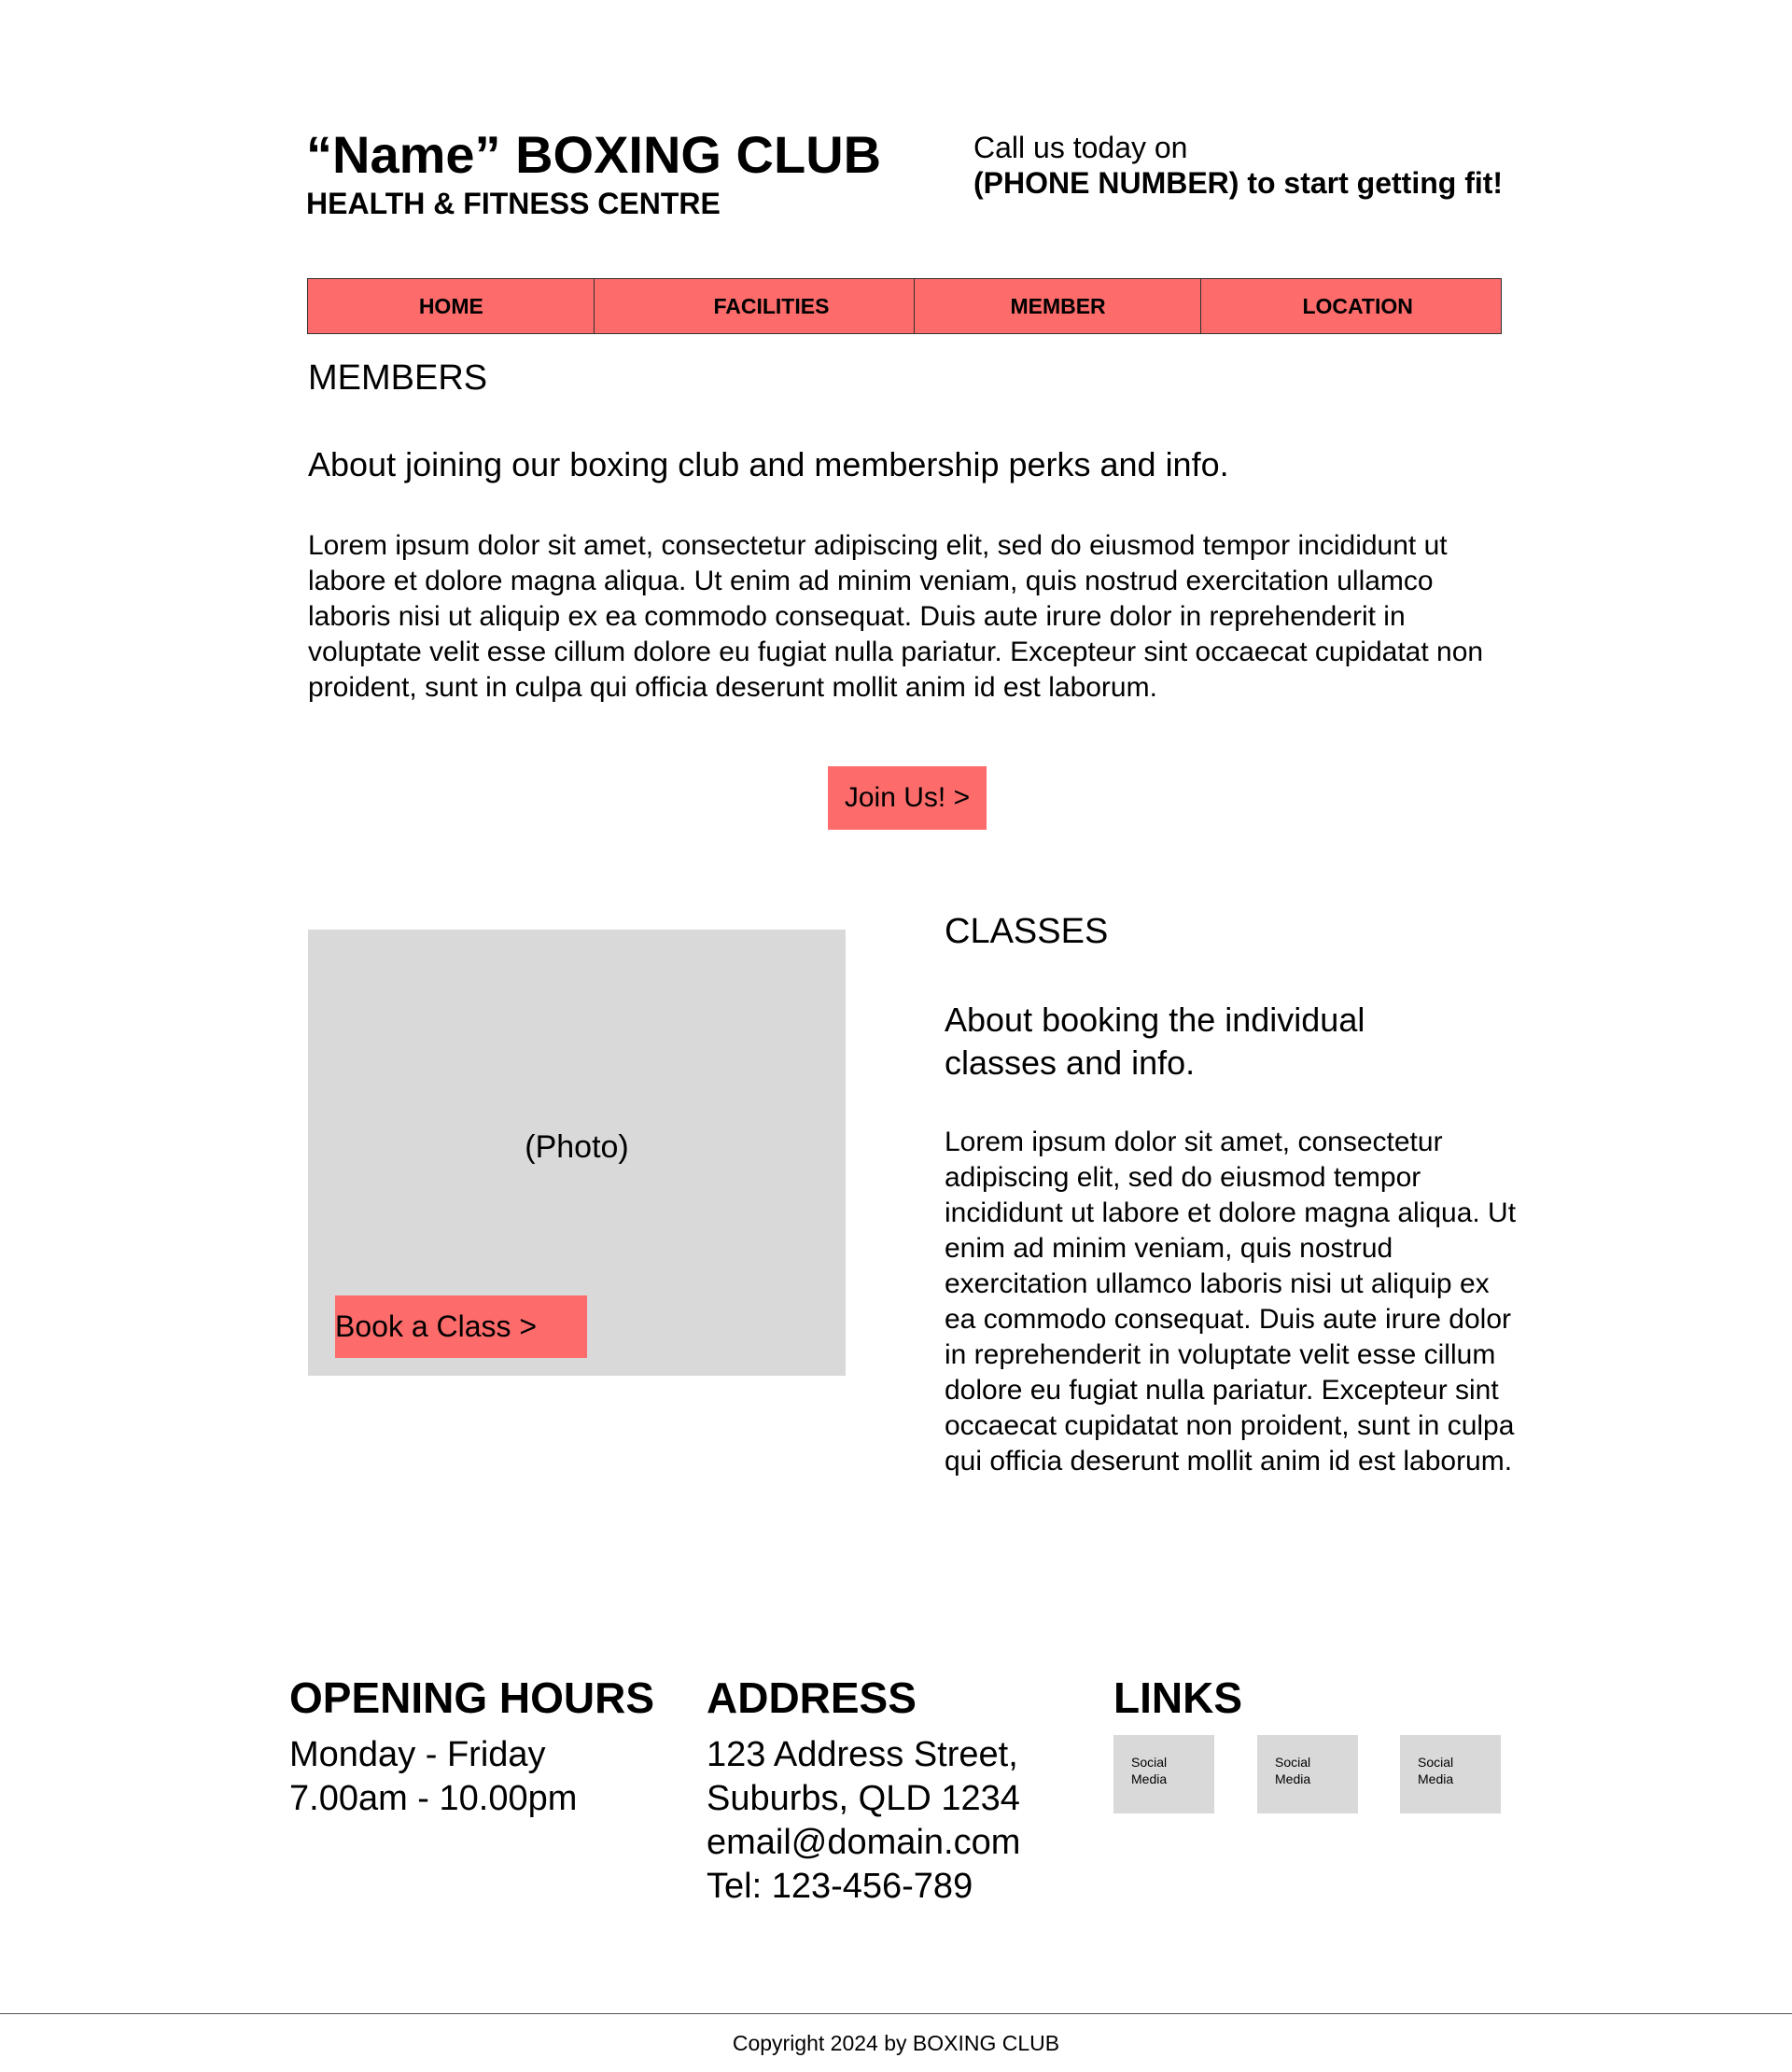  What do you see at coordinates (862, 1754) in the screenshot?
I see `address-street: 123 Address Street,` at bounding box center [862, 1754].